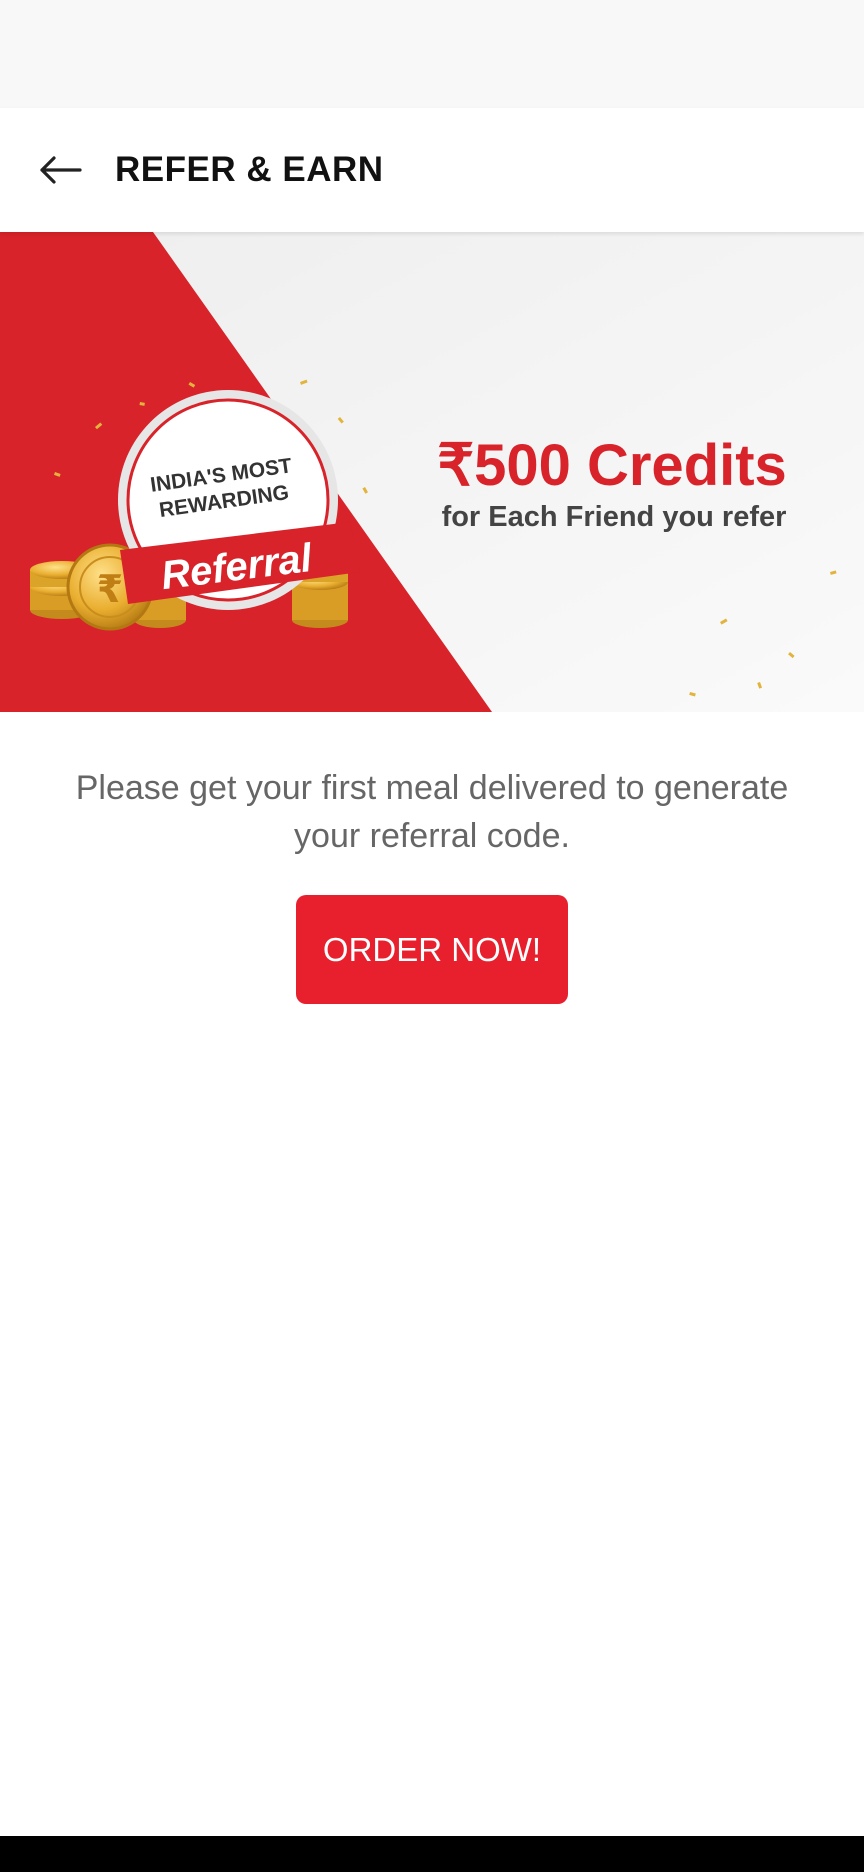  I want to click on status-bar, so click(432, 54).